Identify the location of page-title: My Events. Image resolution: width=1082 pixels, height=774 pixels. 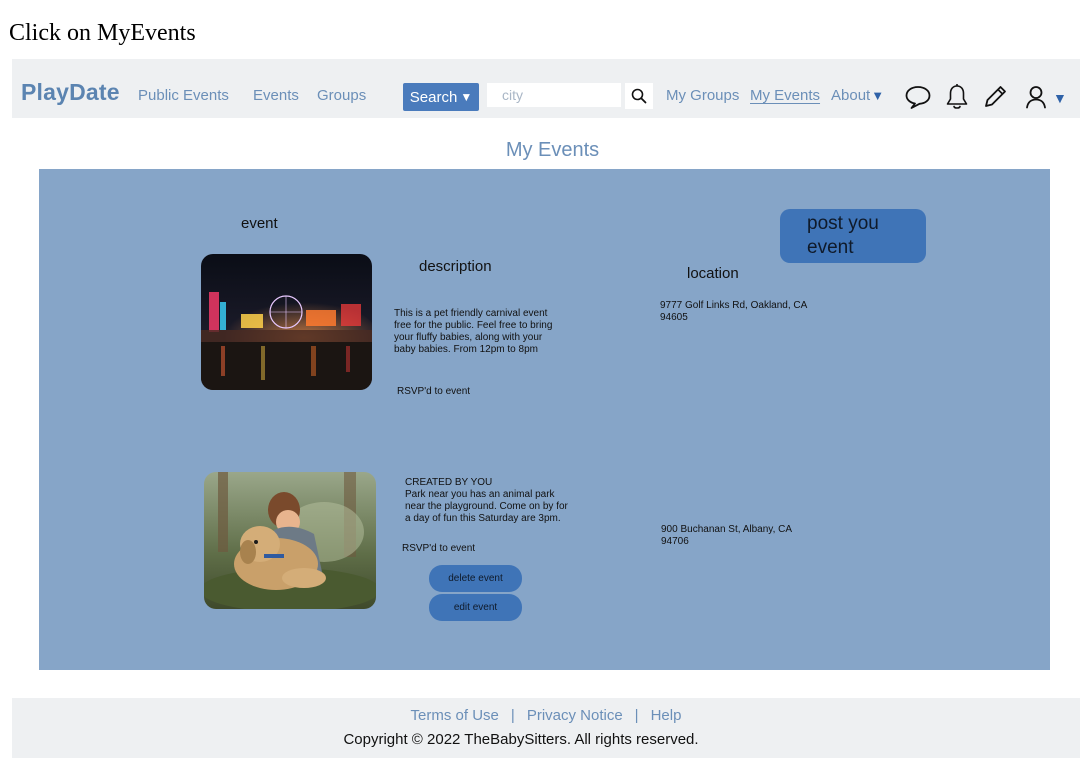
(552, 150).